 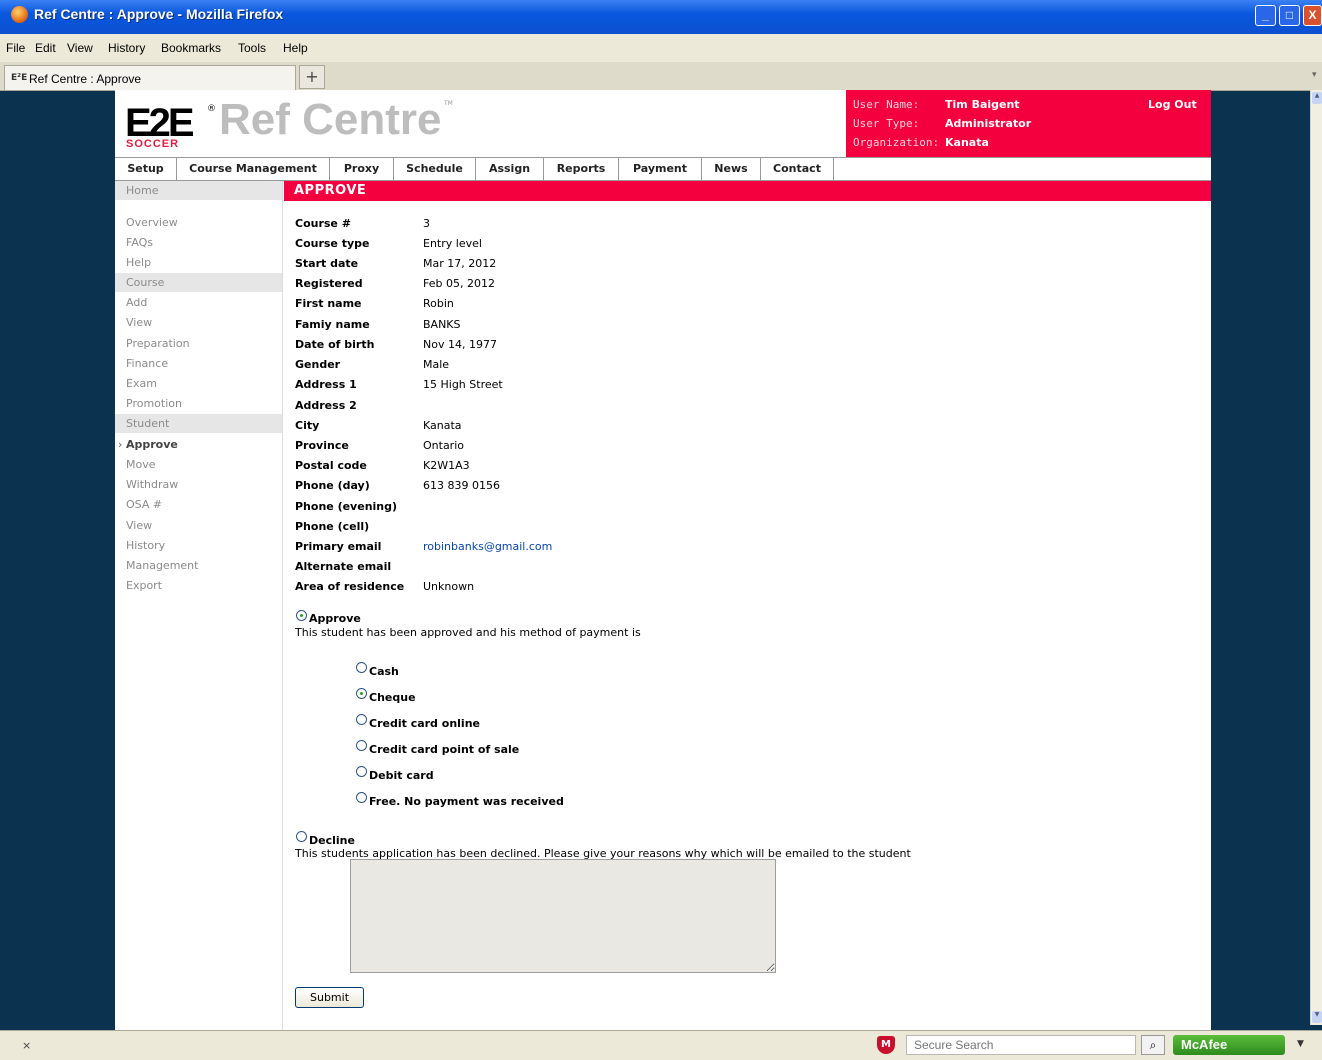 What do you see at coordinates (1317, 98) in the screenshot?
I see `scroll-up-icon: ▲` at bounding box center [1317, 98].